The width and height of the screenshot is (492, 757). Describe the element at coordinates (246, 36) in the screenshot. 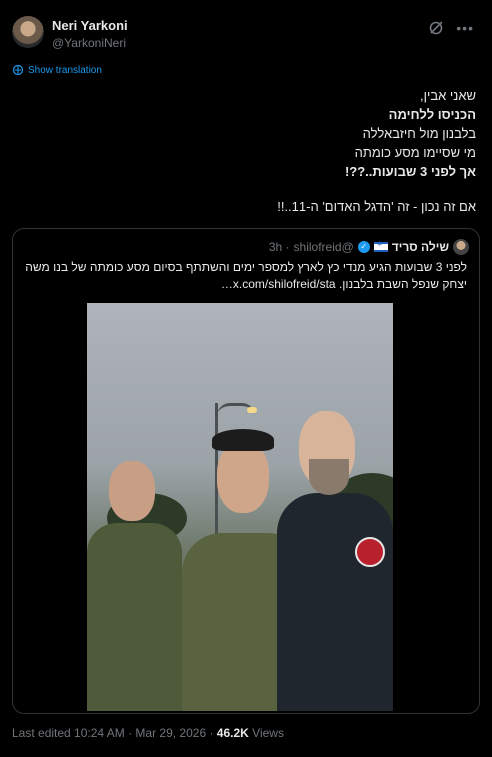

I see `tweet-header: Neri Yarkoni @YarkoniNeri •••` at that location.